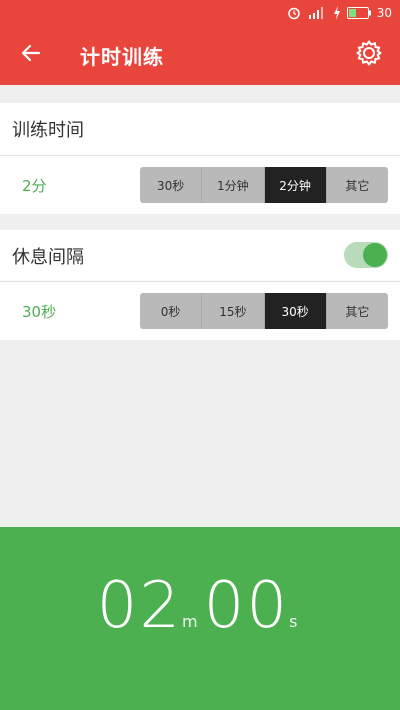 Image resolution: width=400 pixels, height=710 pixels. Describe the element at coordinates (48, 130) in the screenshot. I see `training-time-label: 训练时间` at that location.